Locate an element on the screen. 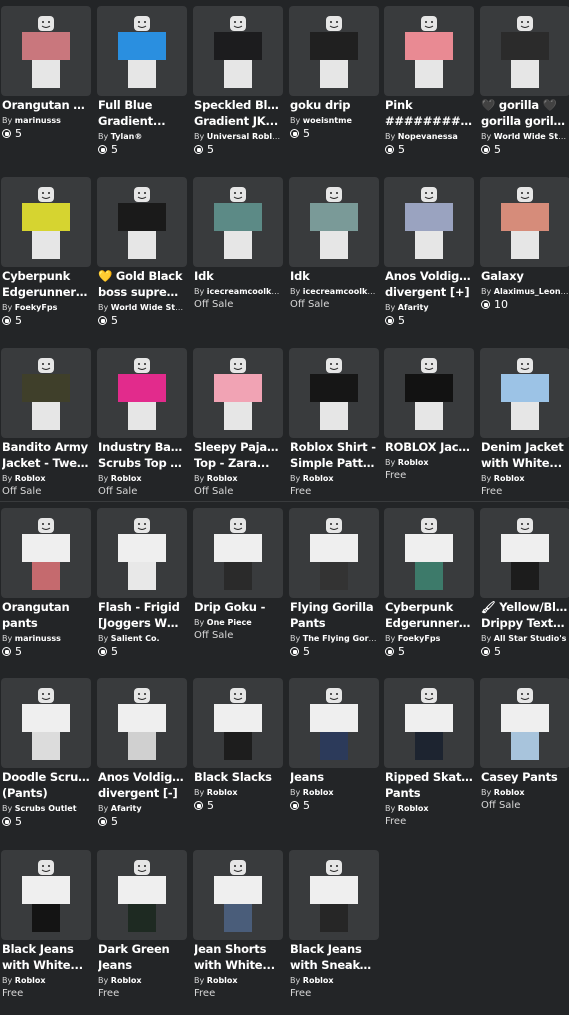 Image resolution: width=569 pixels, height=1015 pixels. catalog-item-card: Jean Shorts with White... By Roblox Free is located at coordinates (238, 932).